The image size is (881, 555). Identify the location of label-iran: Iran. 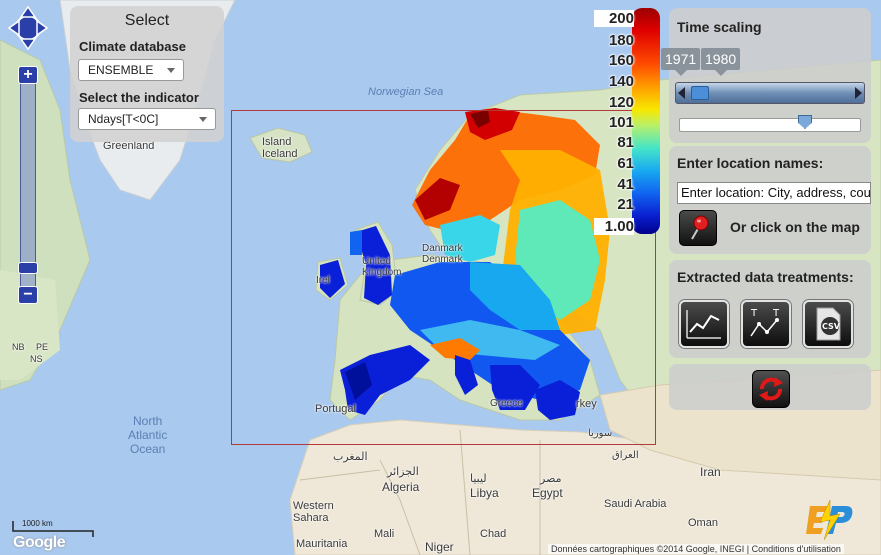
(710, 472).